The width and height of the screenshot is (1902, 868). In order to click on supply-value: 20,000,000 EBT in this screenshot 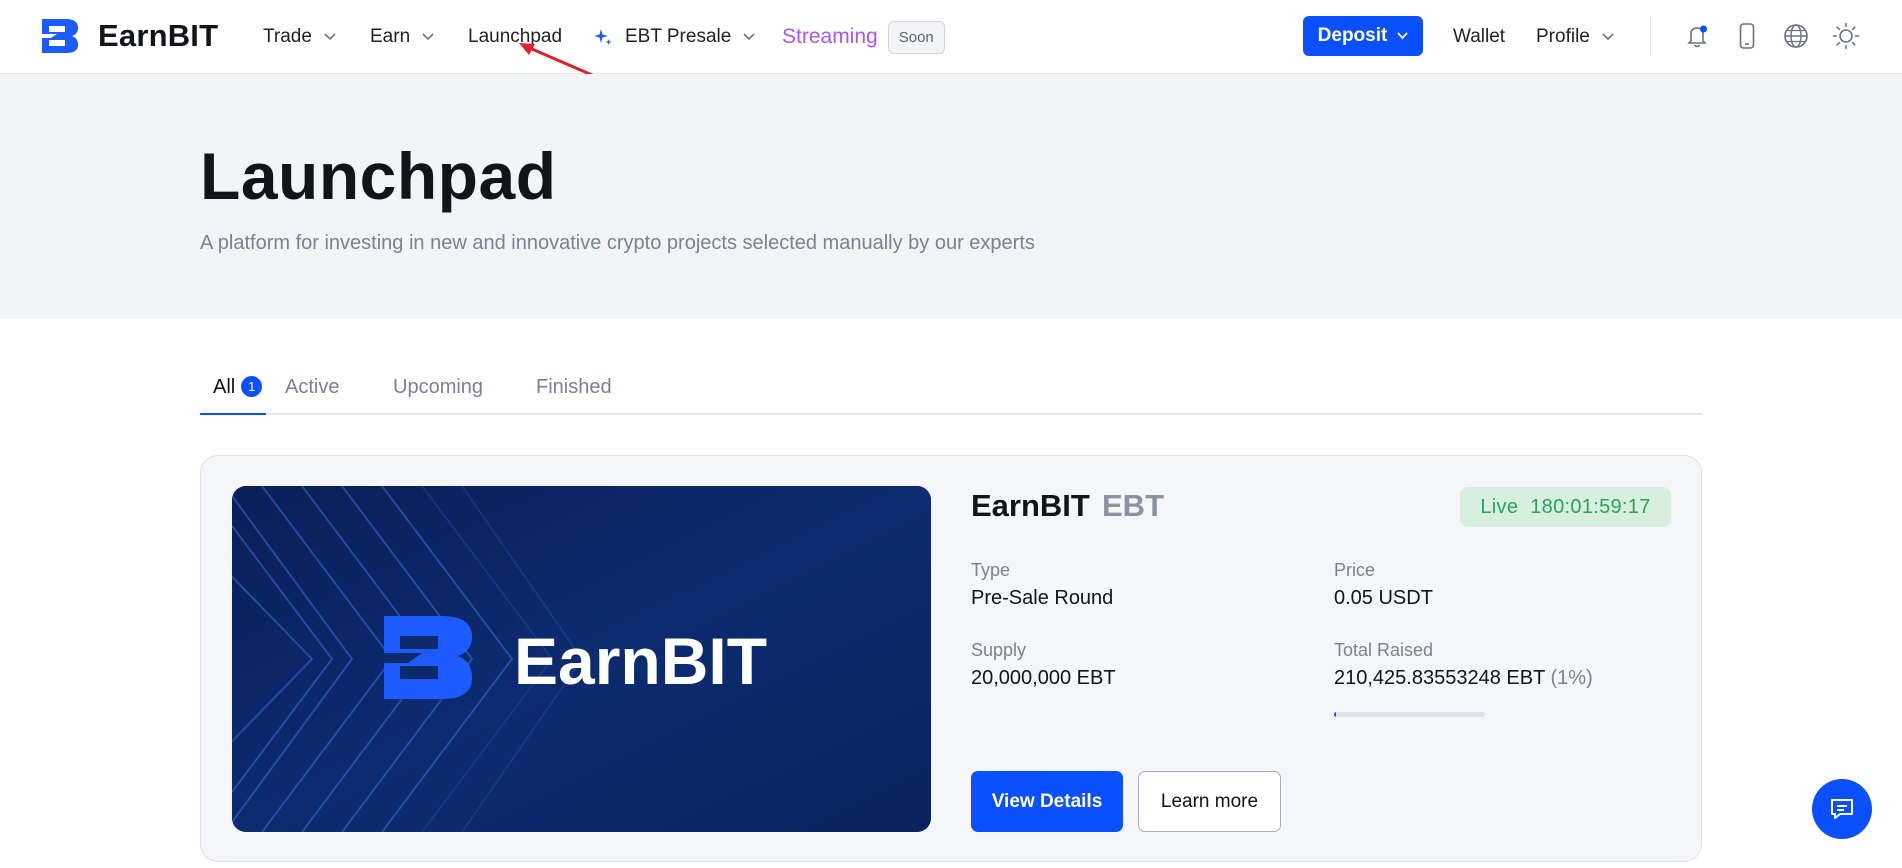, I will do `click(1043, 678)`.